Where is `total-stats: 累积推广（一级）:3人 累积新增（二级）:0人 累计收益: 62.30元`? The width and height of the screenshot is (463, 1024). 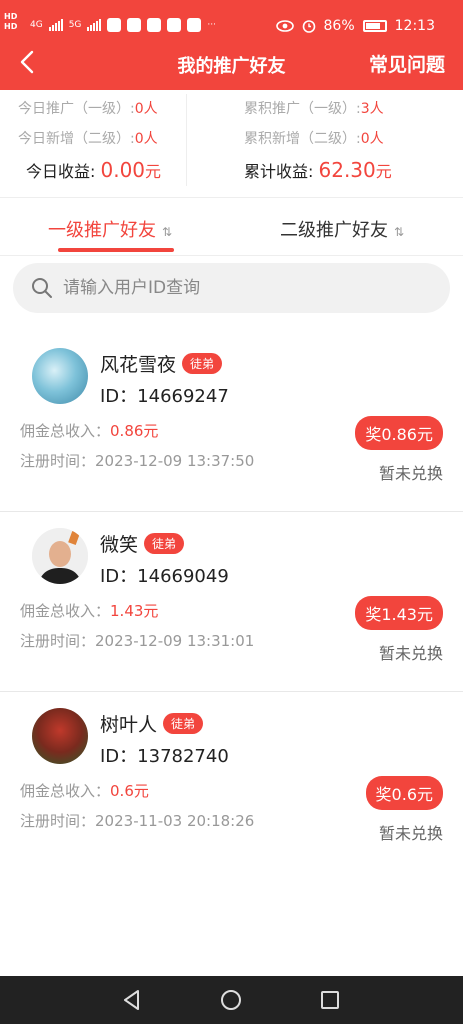
total-stats: 累积推广（一级）:3人 累积新增（二级）:0人 累计收益: 62.30元 is located at coordinates (344, 140).